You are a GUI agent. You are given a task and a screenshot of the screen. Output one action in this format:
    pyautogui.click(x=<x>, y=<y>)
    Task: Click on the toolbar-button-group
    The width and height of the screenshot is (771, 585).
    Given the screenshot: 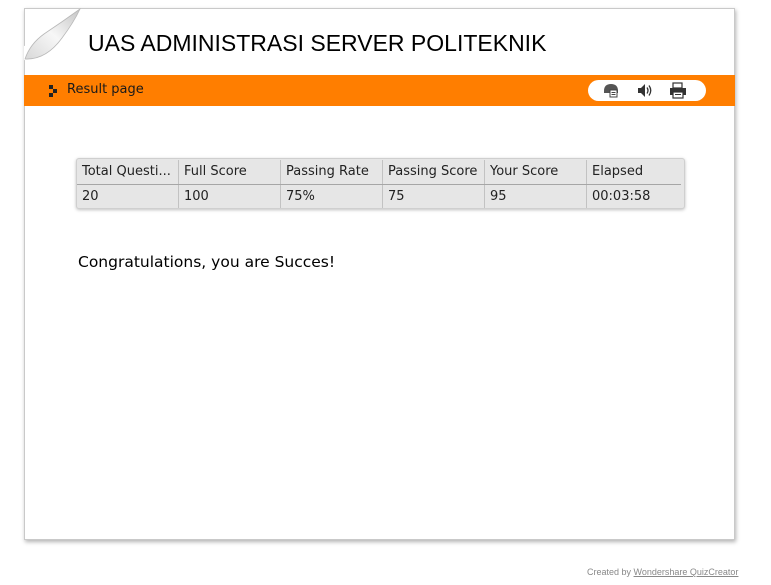 What is the action you would take?
    pyautogui.click(x=647, y=90)
    